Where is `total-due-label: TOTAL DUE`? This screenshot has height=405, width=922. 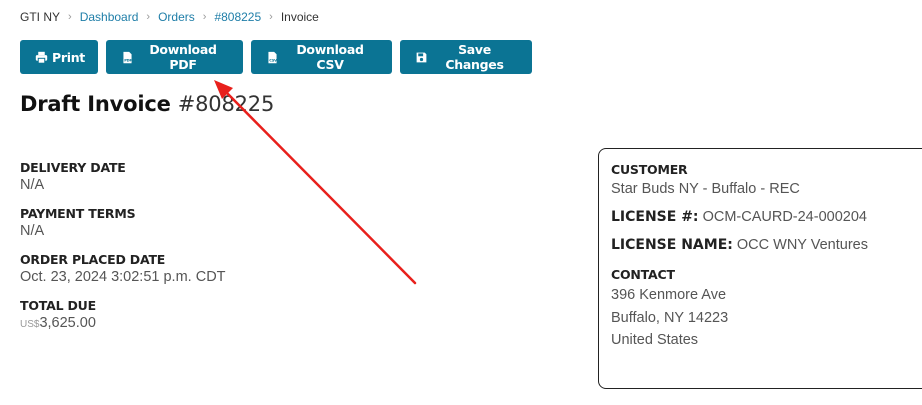
total-due-label: TOTAL DUE is located at coordinates (58, 305).